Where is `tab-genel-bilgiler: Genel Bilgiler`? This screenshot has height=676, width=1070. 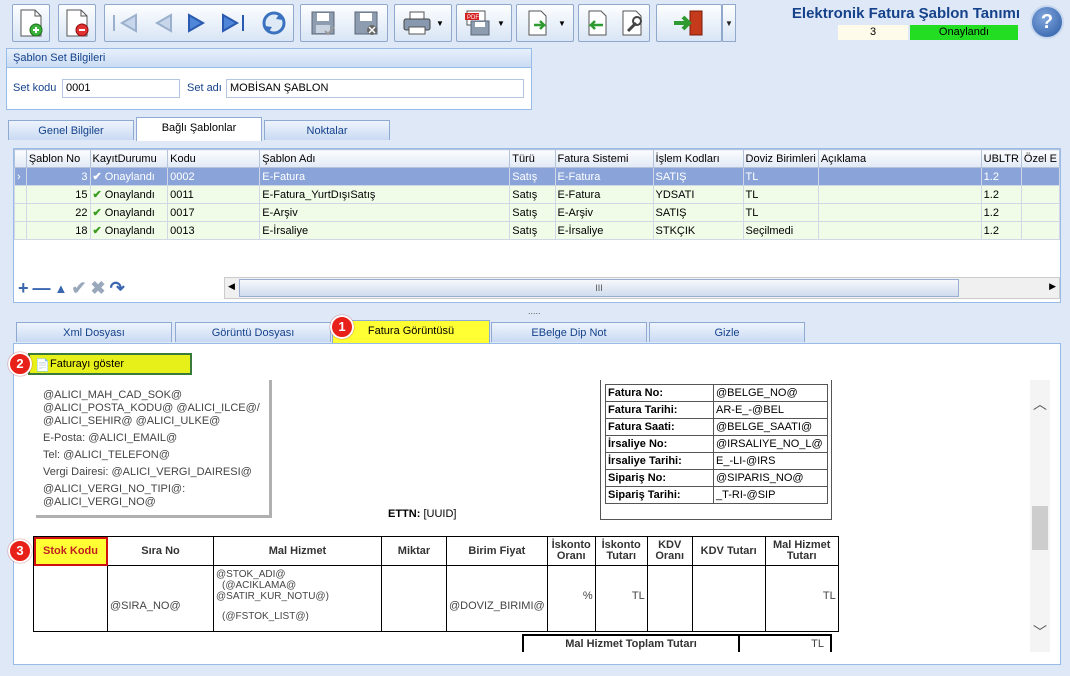 tab-genel-bilgiler: Genel Bilgiler is located at coordinates (71, 130).